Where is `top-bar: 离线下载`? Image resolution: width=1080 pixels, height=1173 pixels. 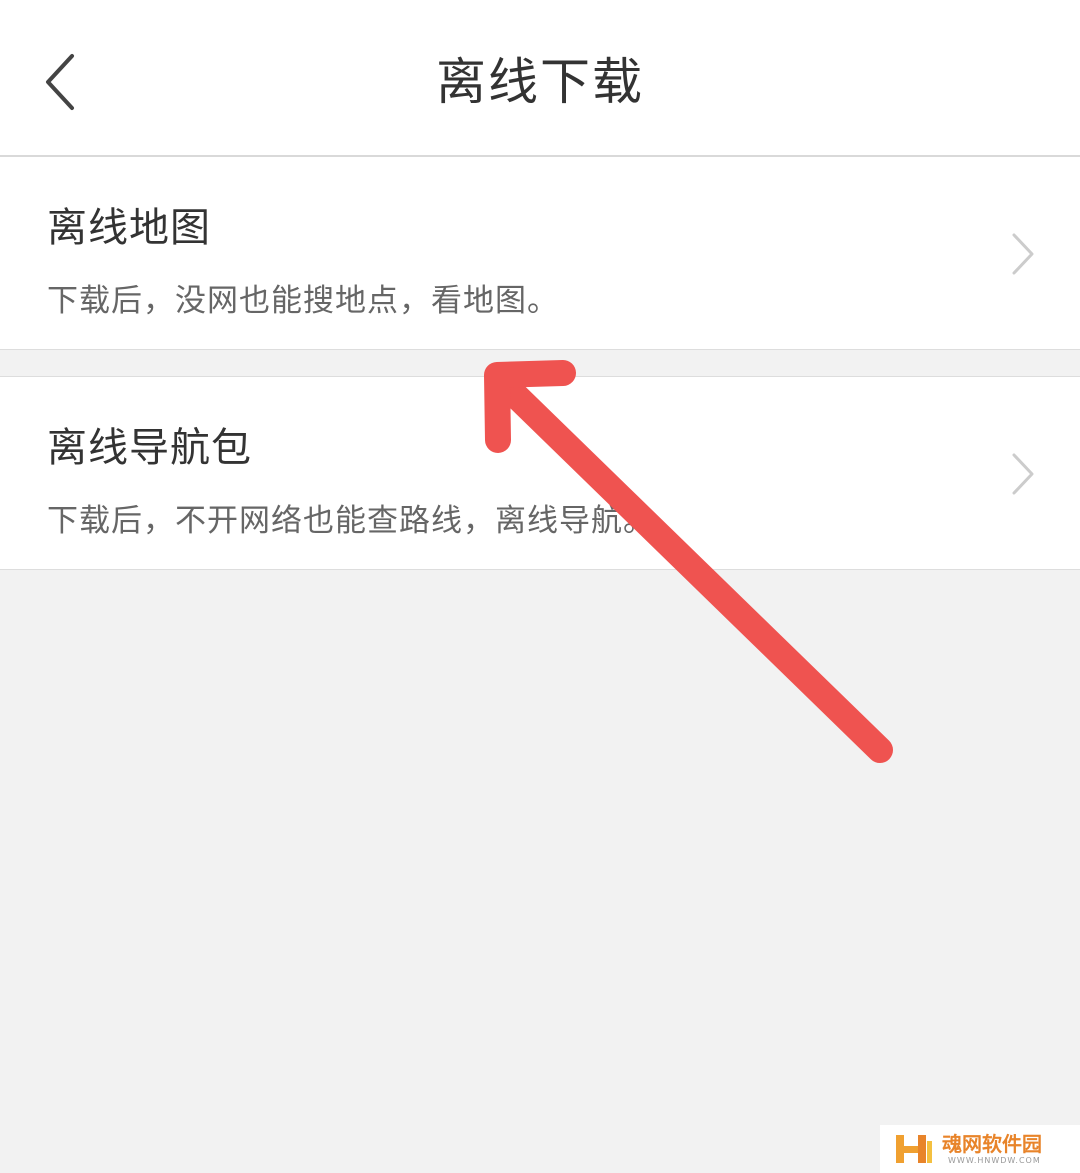 top-bar: 离线下载 is located at coordinates (540, 78).